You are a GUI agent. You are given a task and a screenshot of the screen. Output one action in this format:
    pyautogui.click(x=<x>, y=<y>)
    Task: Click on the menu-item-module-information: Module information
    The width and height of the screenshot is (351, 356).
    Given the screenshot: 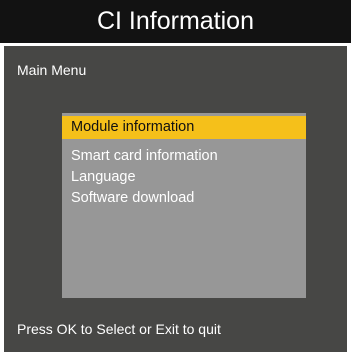 What is the action you would take?
    pyautogui.click(x=184, y=127)
    